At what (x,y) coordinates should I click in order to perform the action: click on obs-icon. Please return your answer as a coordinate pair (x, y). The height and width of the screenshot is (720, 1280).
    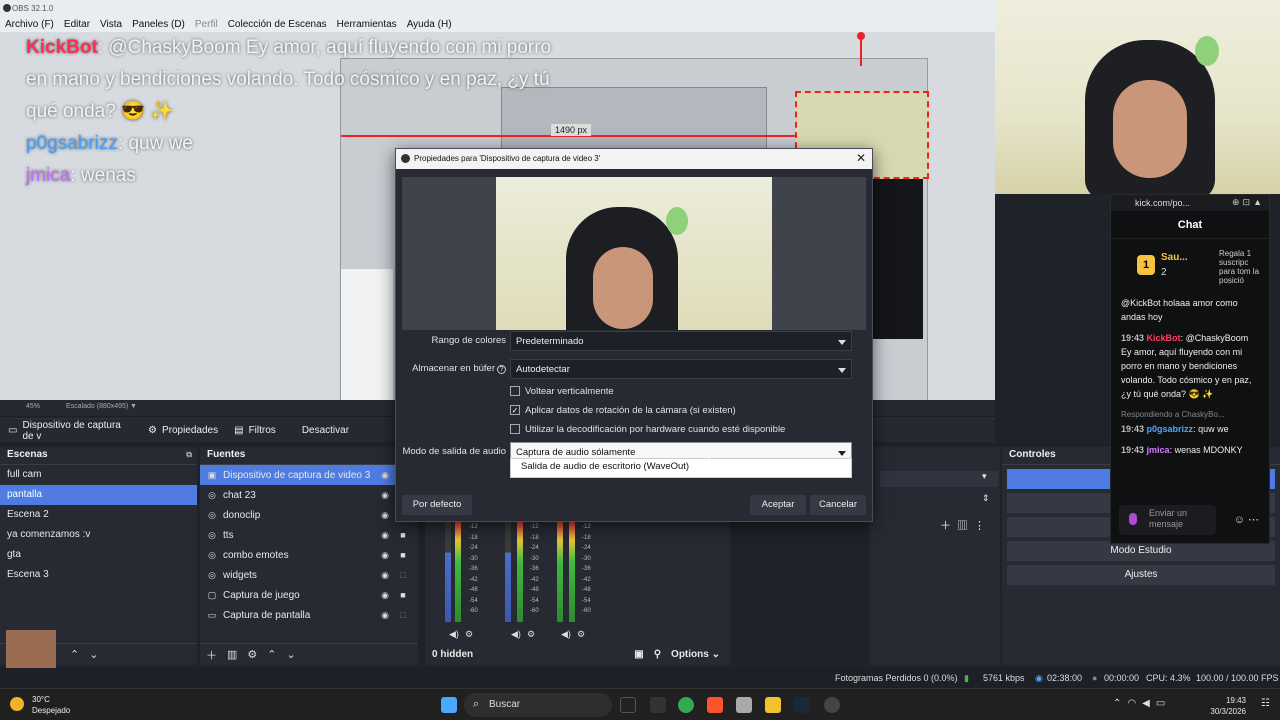
    Looking at the image, I should click on (832, 705).